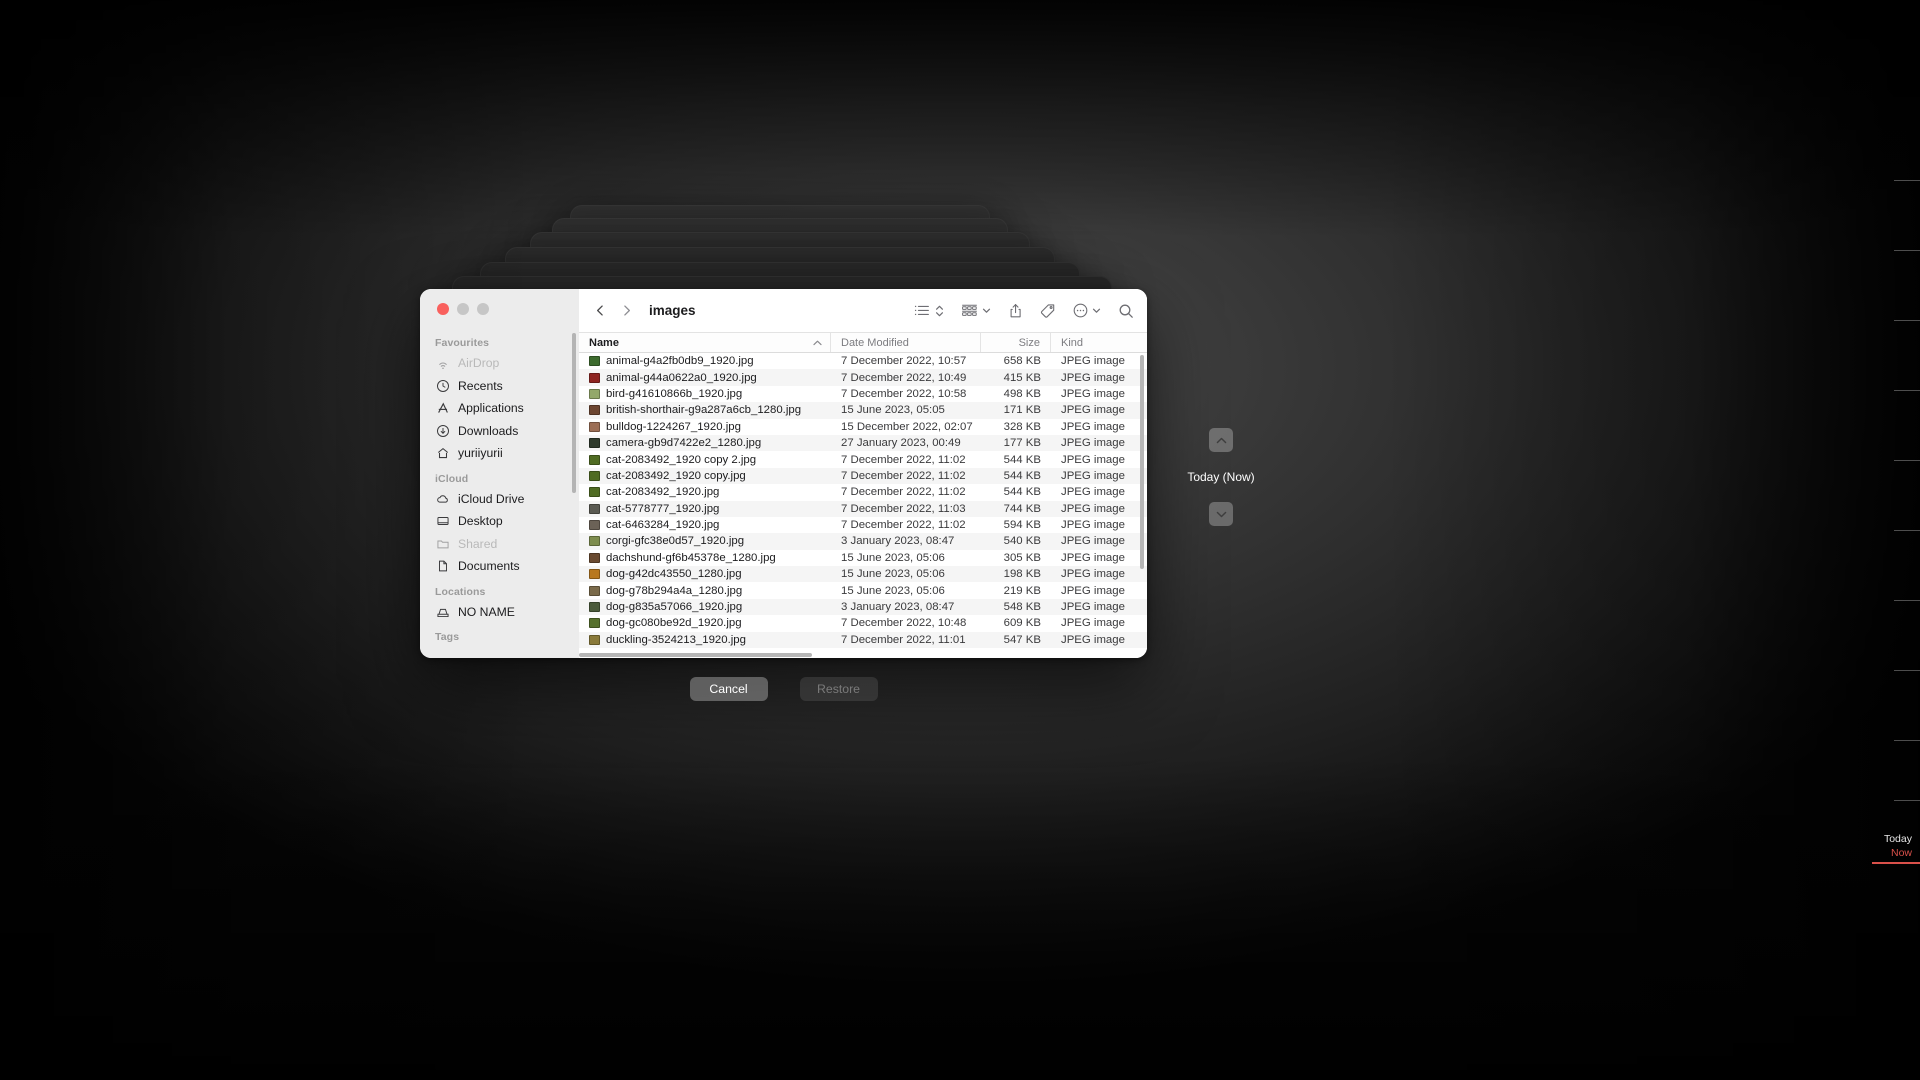 This screenshot has width=1920, height=1080. I want to click on minimize-button, so click(463, 309).